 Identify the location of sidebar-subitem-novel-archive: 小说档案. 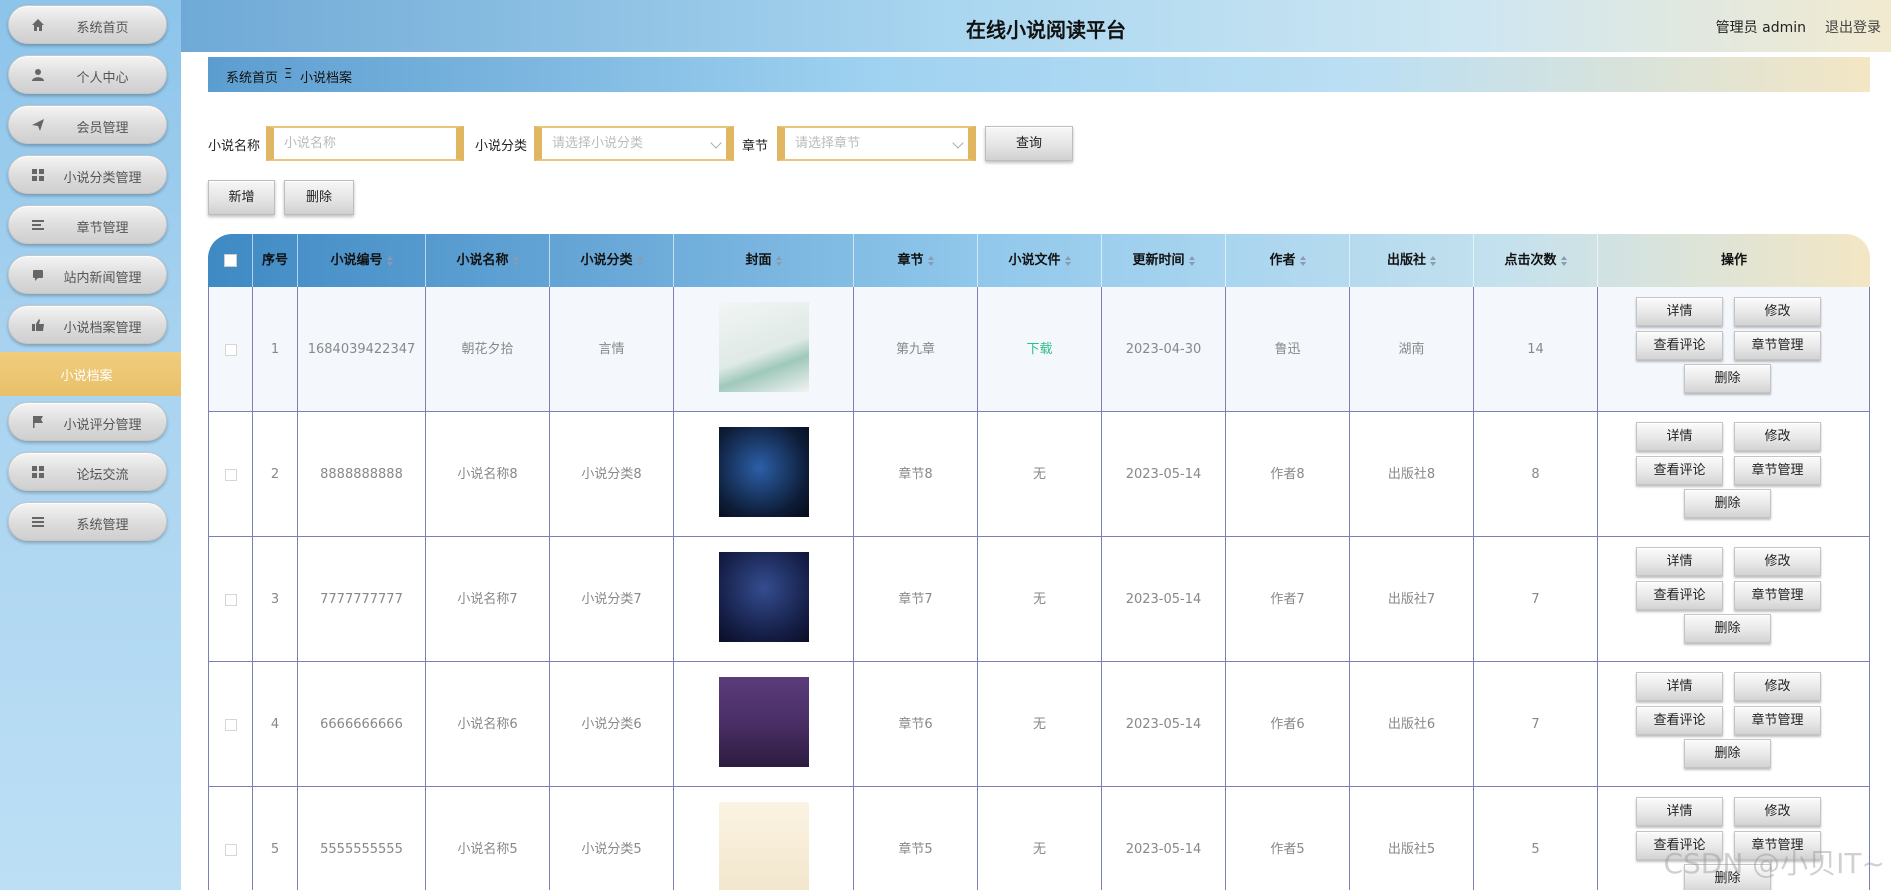
(90, 374).